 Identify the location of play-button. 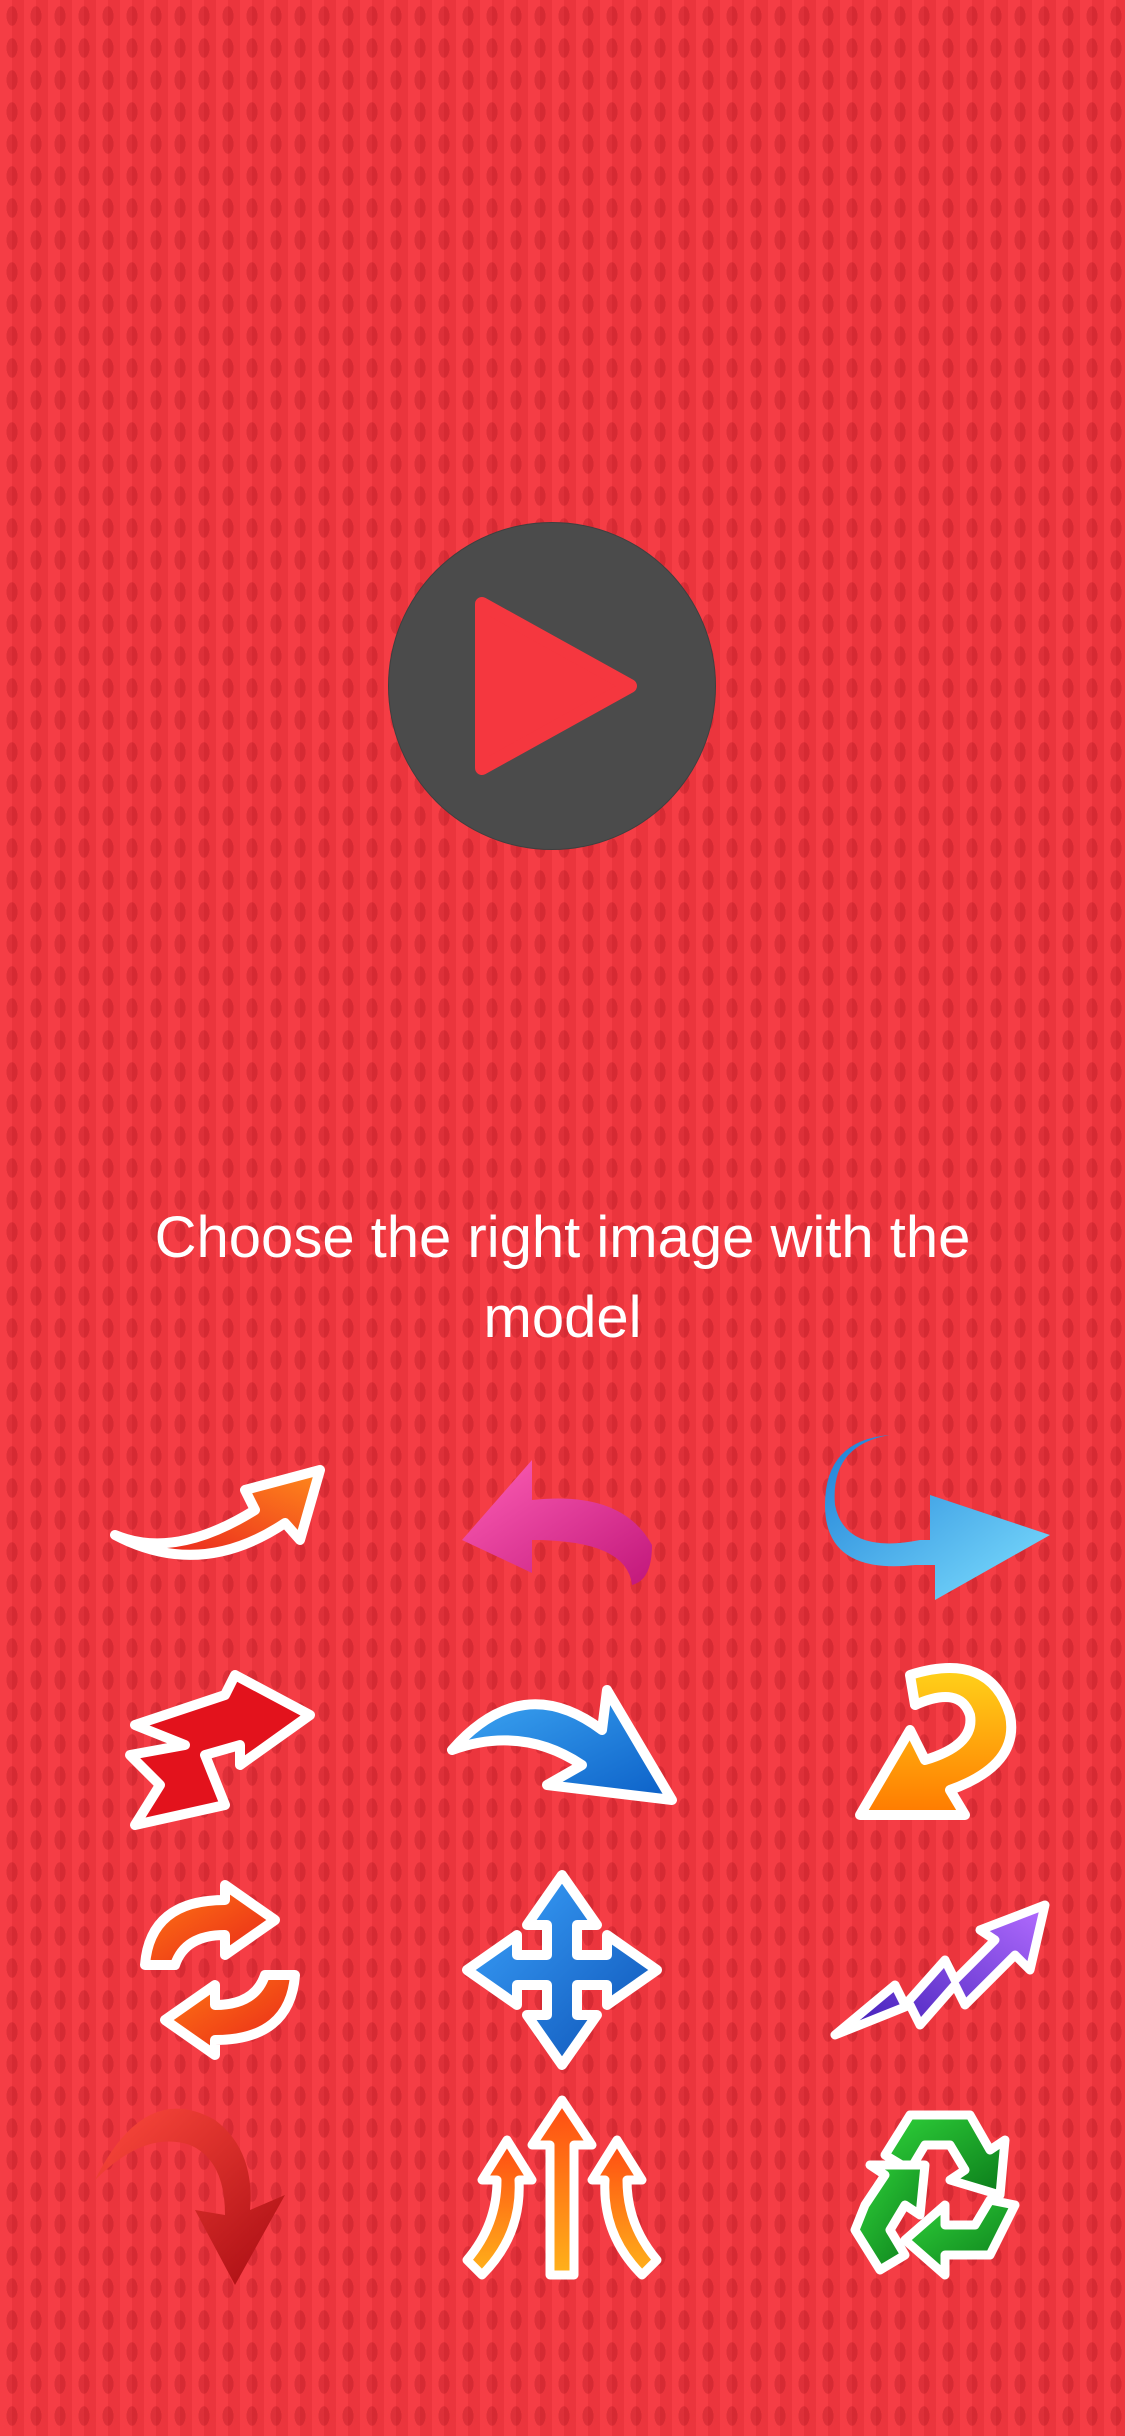
(552, 686).